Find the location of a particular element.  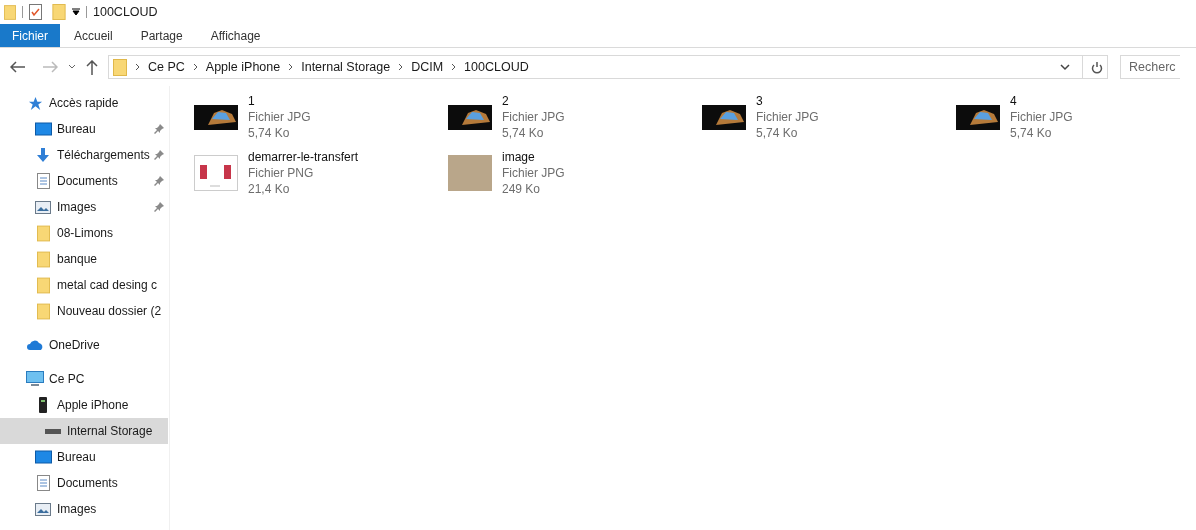

file-name: 3 is located at coordinates (760, 101).